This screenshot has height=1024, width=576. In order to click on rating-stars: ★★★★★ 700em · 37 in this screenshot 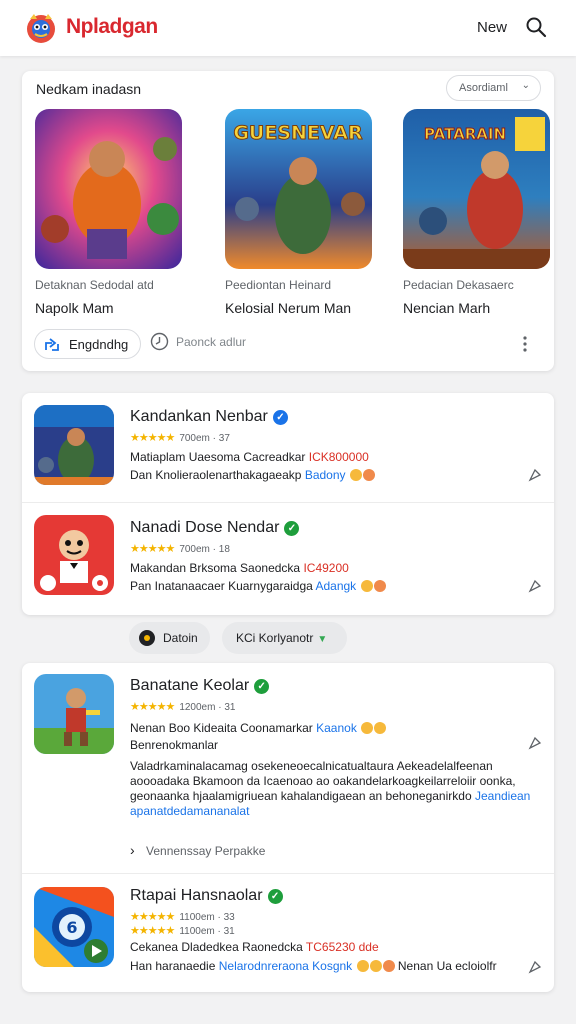, I will do `click(180, 438)`.